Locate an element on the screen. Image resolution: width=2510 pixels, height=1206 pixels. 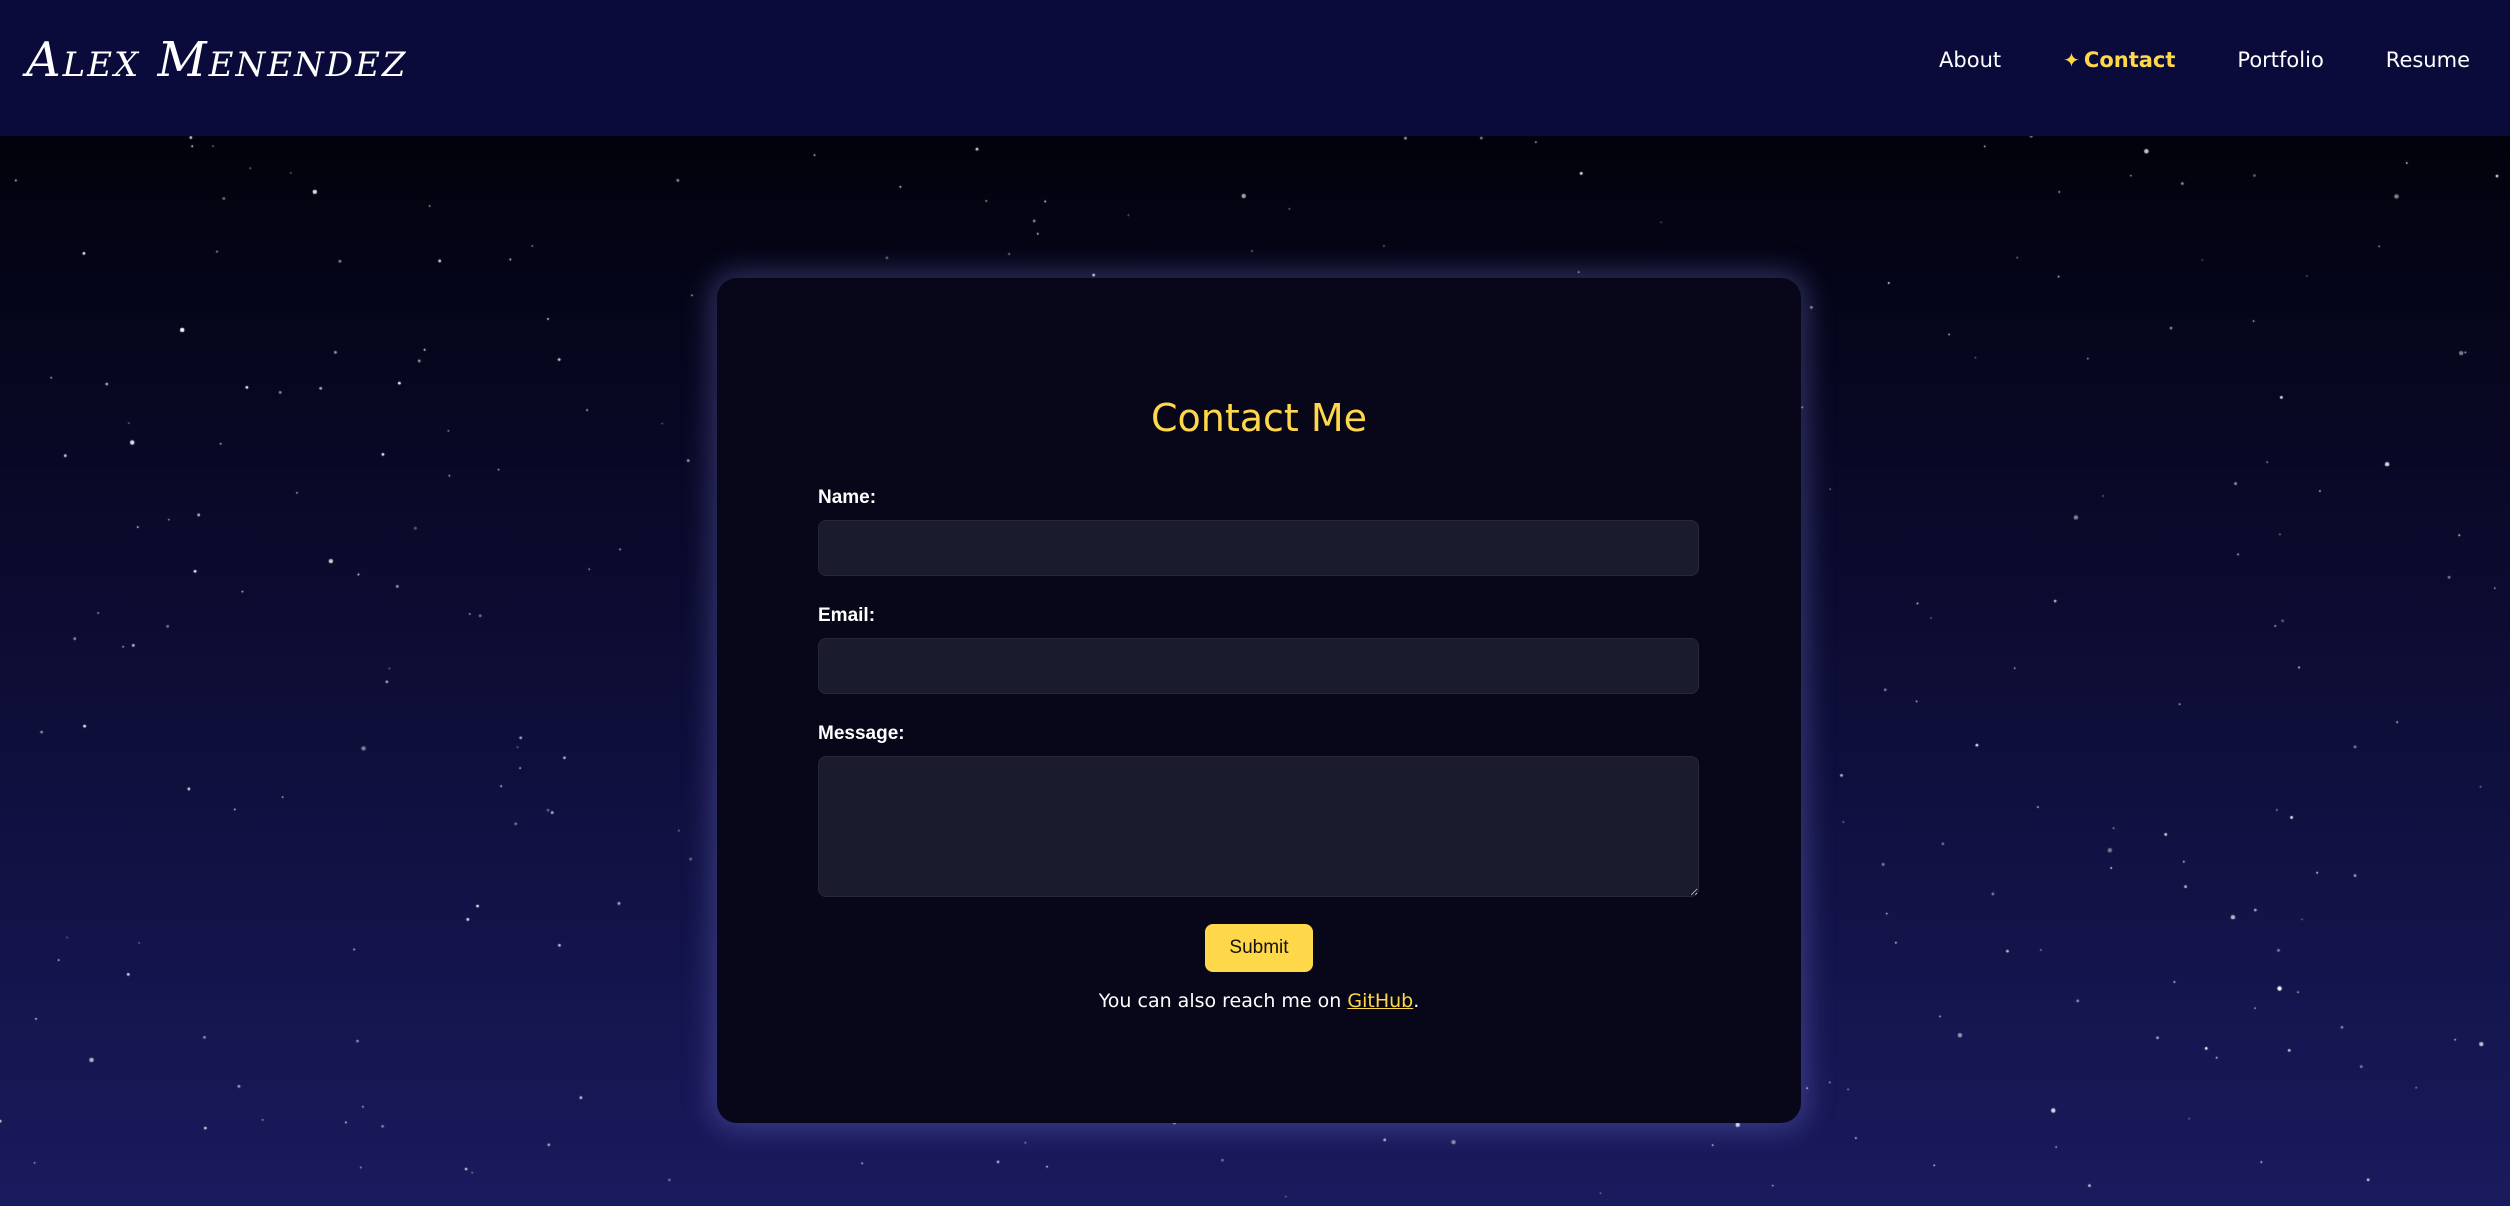
sparkle-icon: ✦ is located at coordinates (2071, 60).